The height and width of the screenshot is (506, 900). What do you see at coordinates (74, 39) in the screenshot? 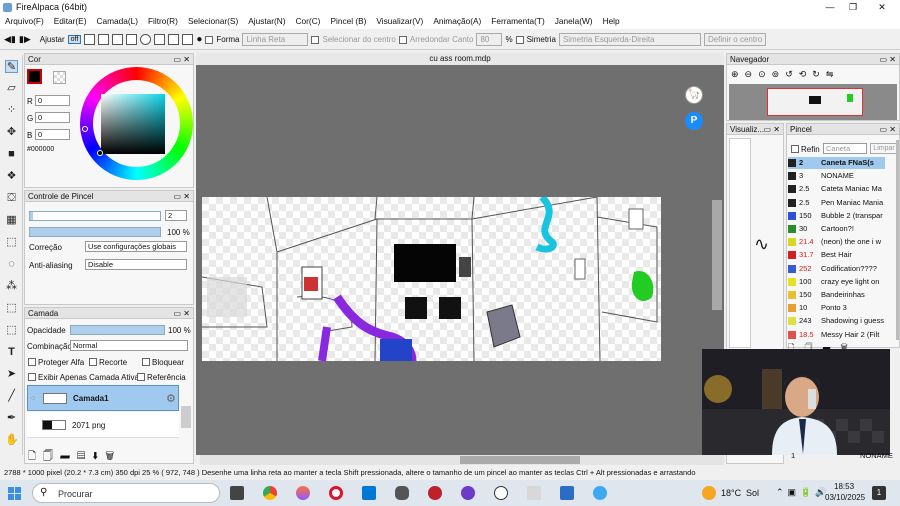
I see `snap-off-button: off` at bounding box center [74, 39].